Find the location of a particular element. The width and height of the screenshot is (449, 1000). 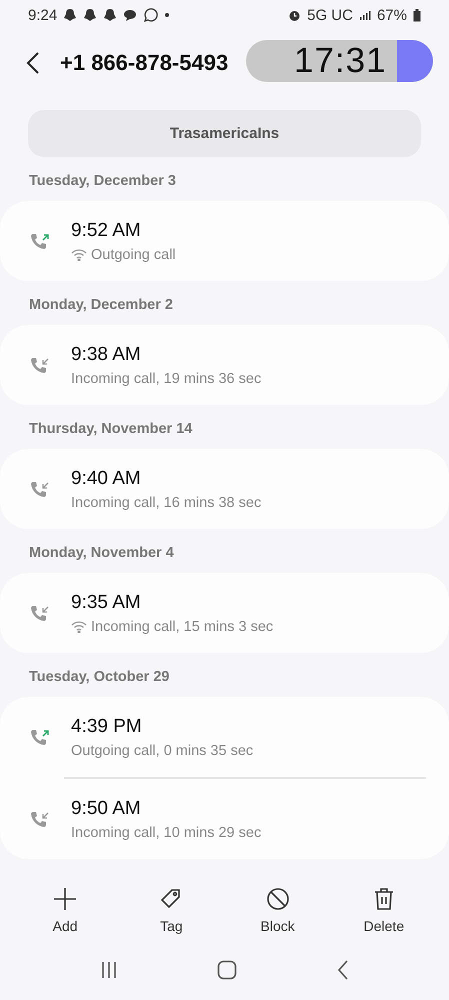

dot-icon is located at coordinates (167, 15).